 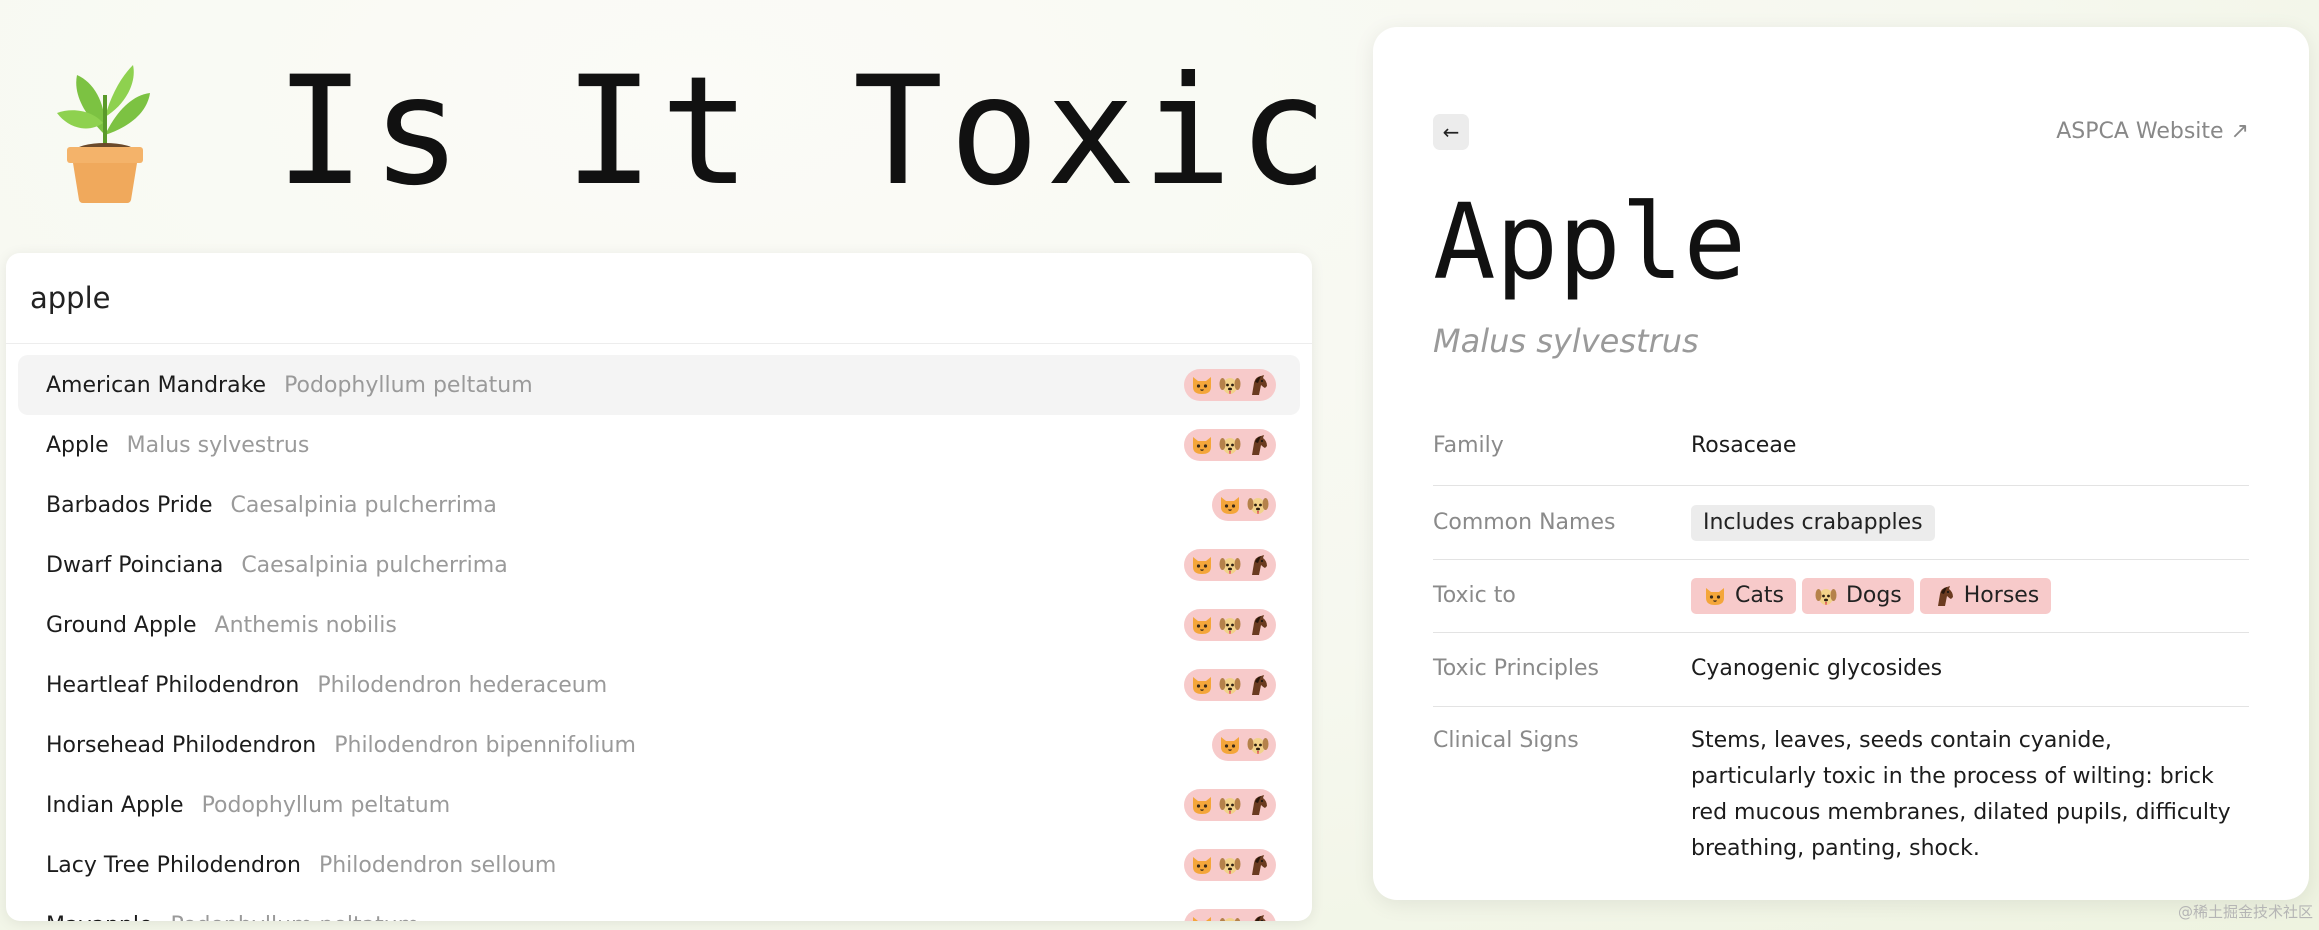 I want to click on result-common-name: Mayapple, so click(x=99, y=917).